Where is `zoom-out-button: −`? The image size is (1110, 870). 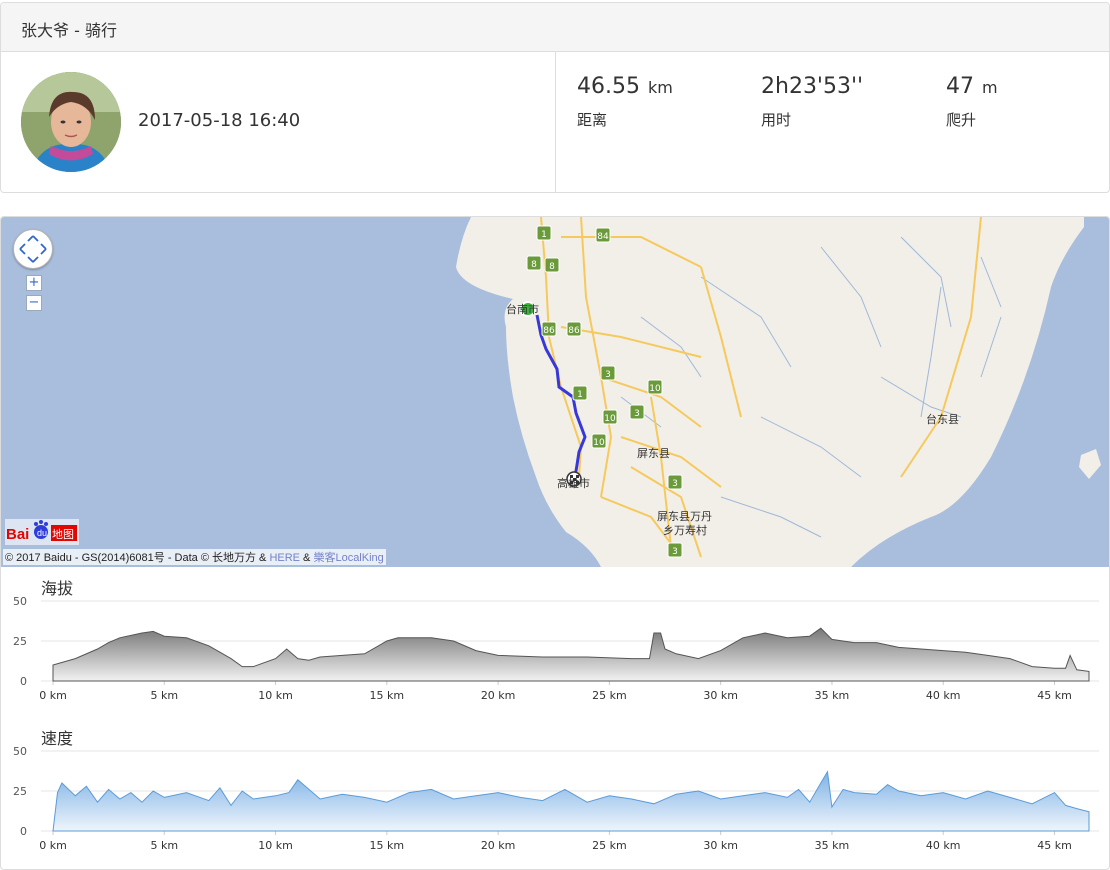
zoom-out-button: − is located at coordinates (34, 303).